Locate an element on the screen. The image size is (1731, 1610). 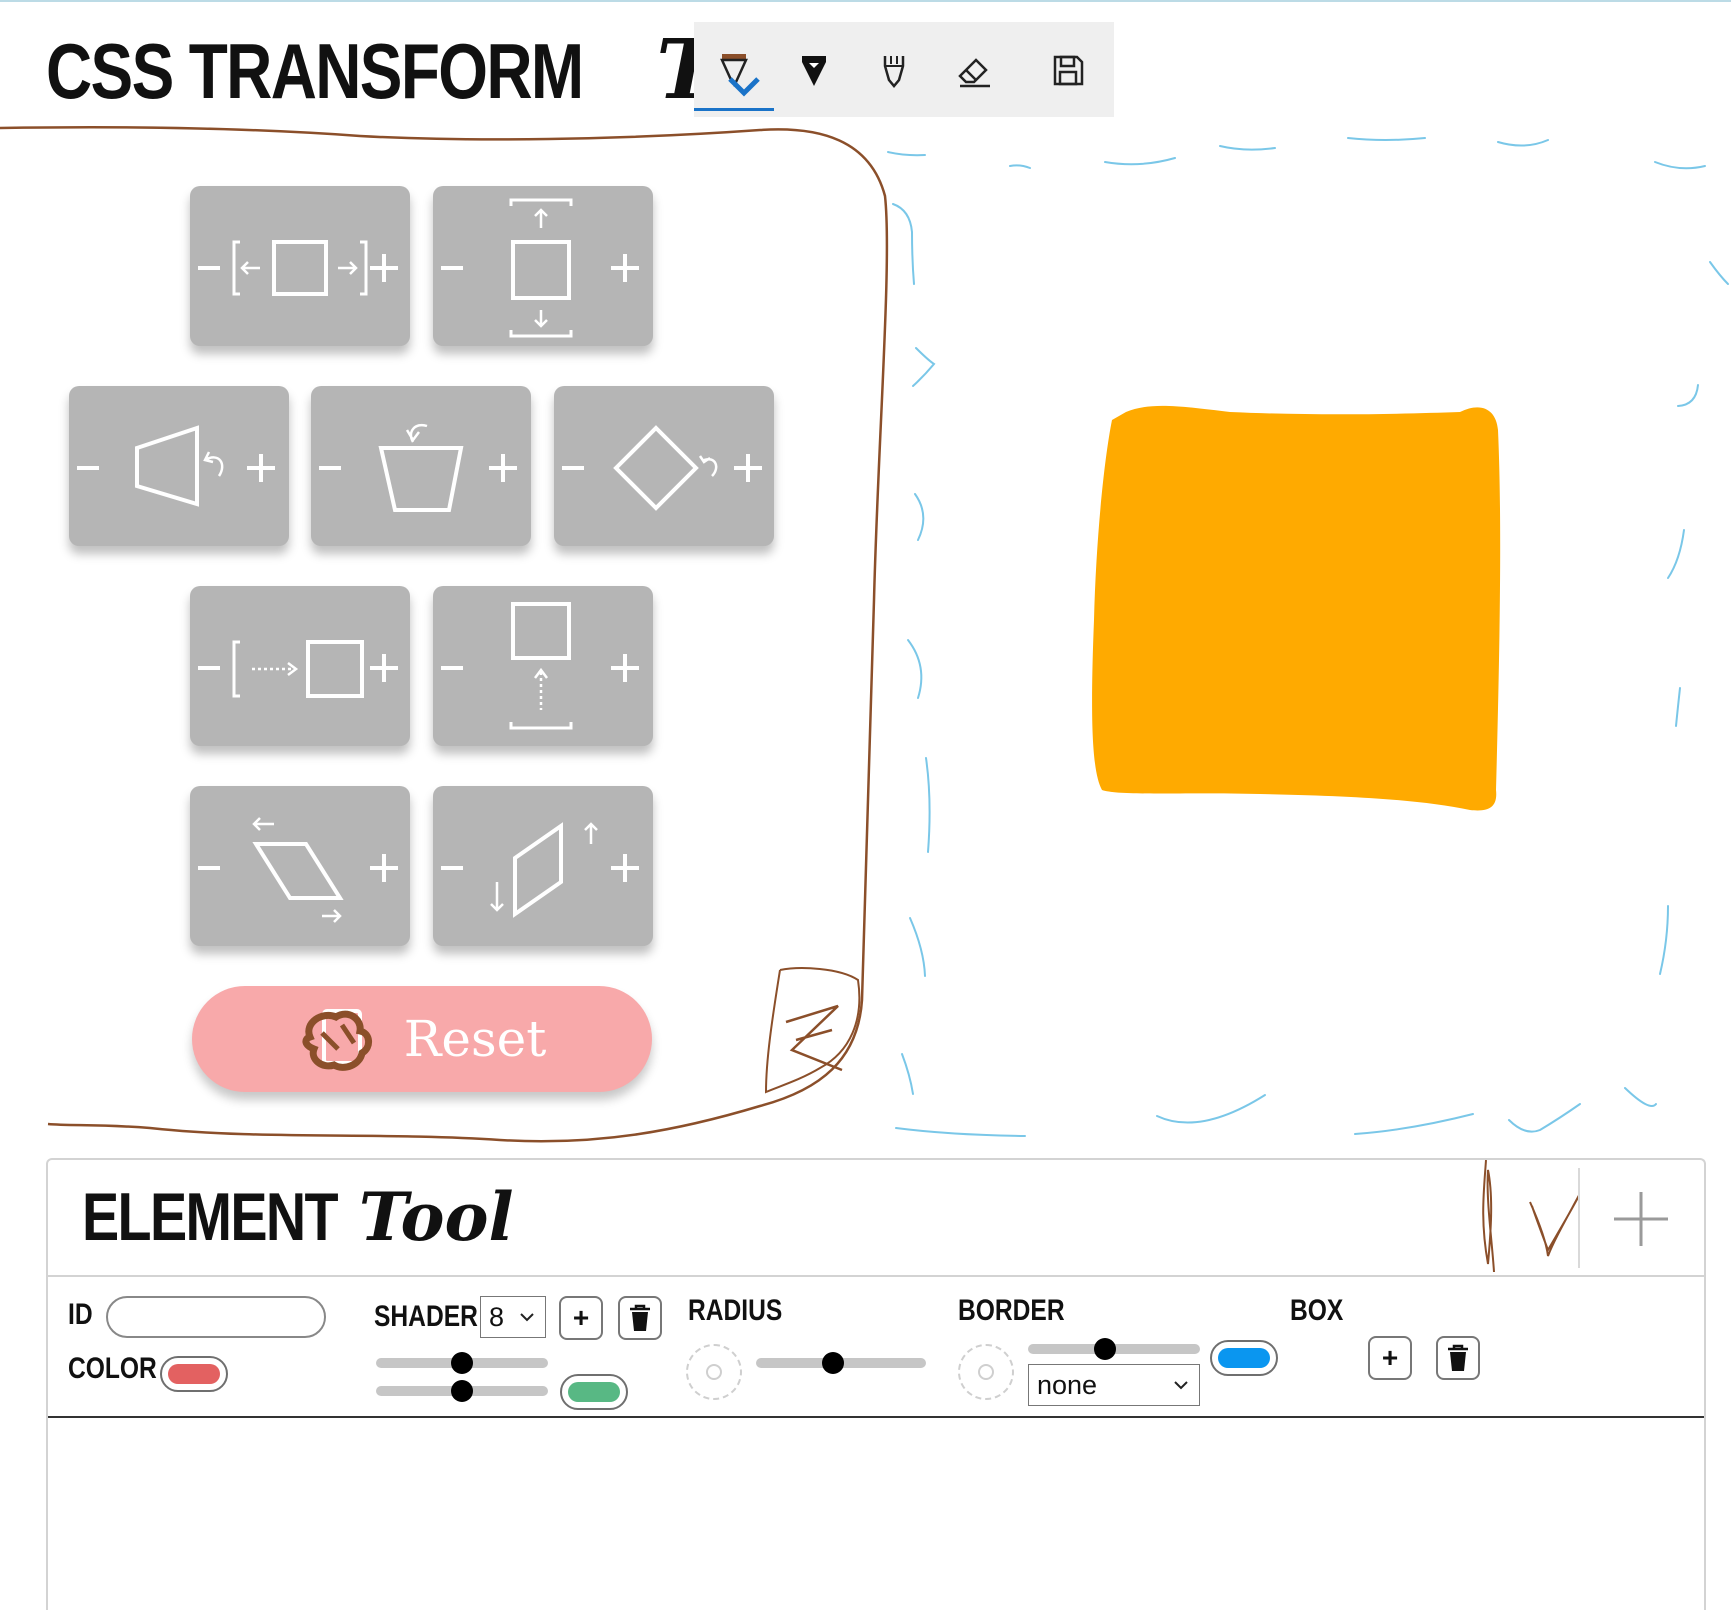
shader-add-label: + is located at coordinates (581, 1317).